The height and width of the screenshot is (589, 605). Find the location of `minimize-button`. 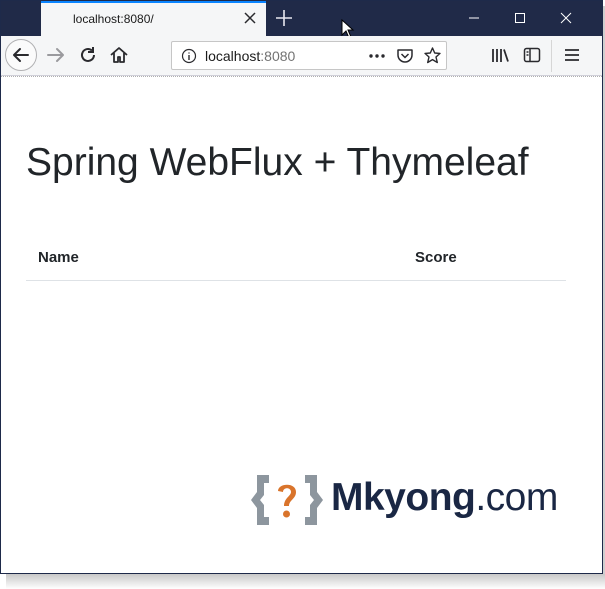

minimize-button is located at coordinates (474, 18).